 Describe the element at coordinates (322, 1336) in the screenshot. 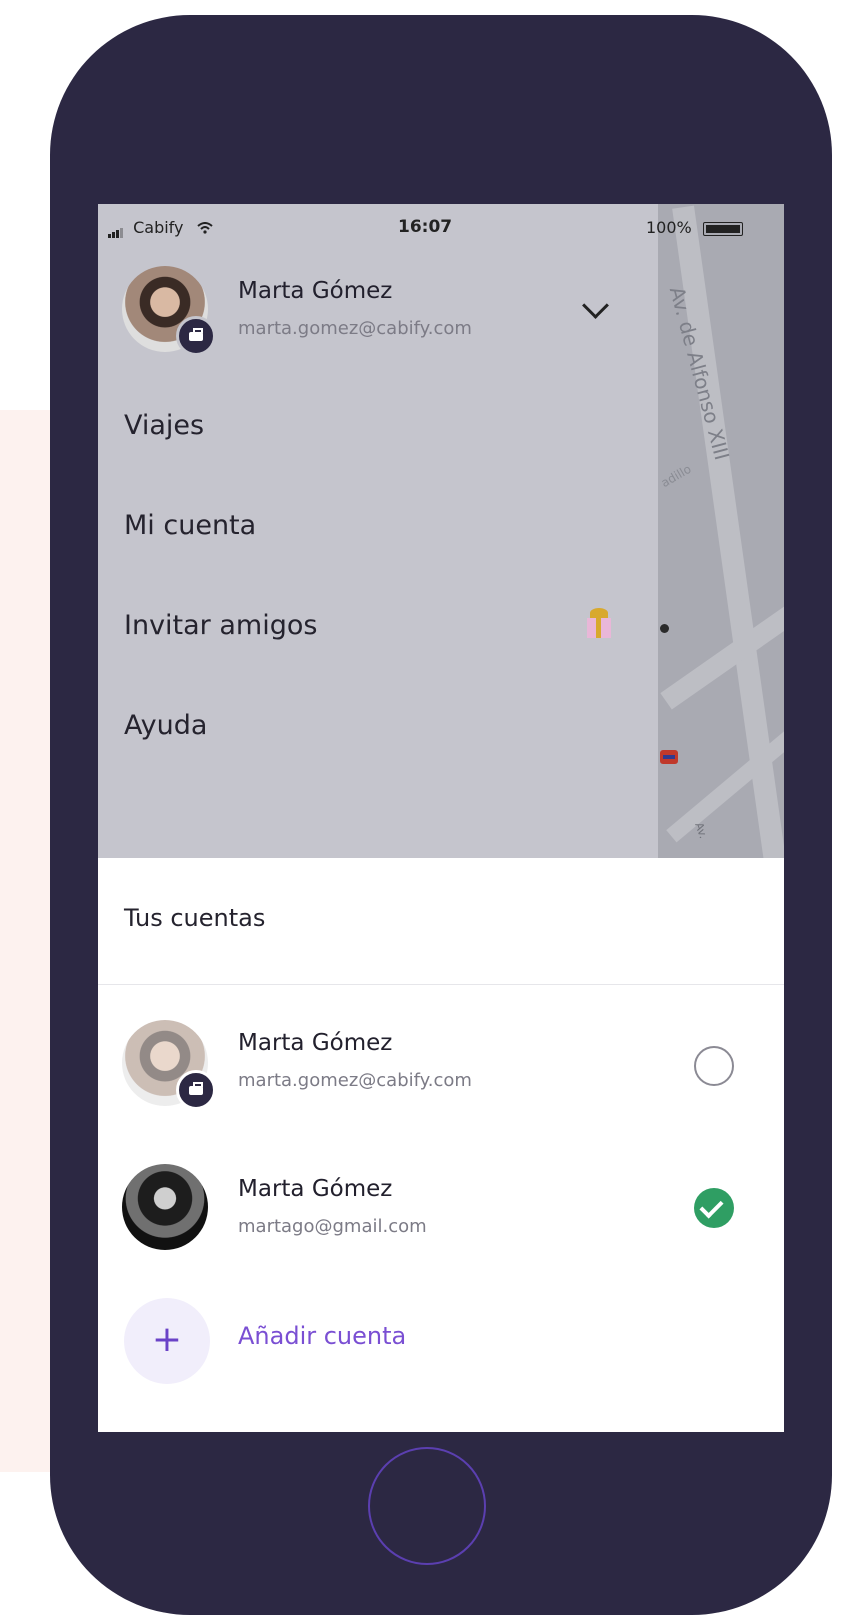

I see `add-account-button: Añadir cuenta` at that location.